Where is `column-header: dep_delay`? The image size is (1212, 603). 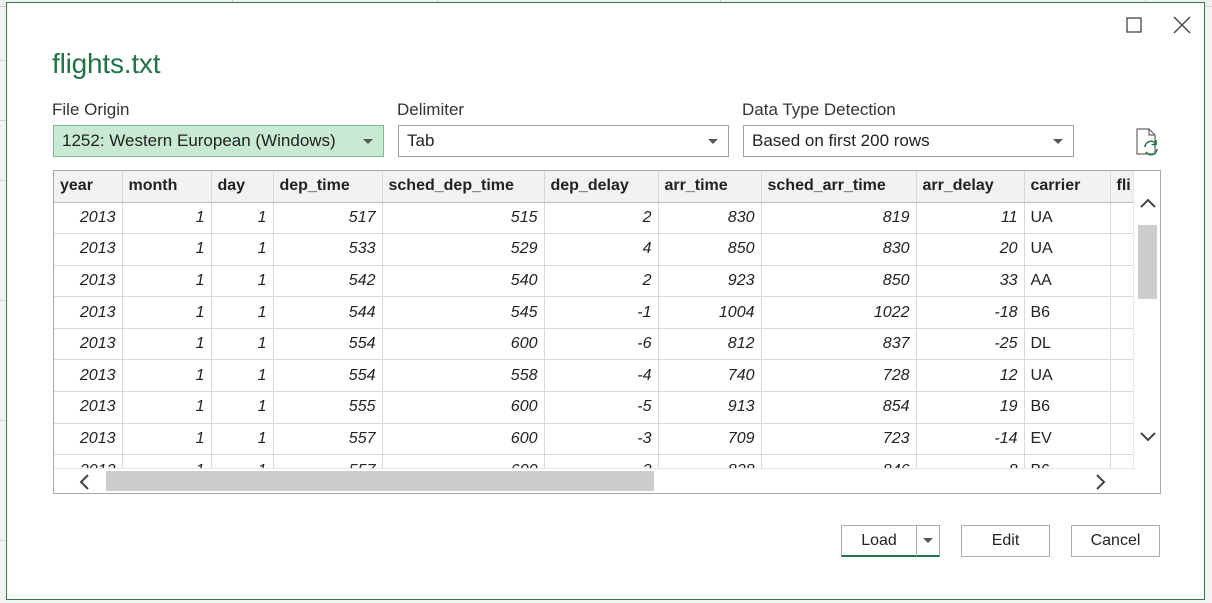 column-header: dep_delay is located at coordinates (601, 187).